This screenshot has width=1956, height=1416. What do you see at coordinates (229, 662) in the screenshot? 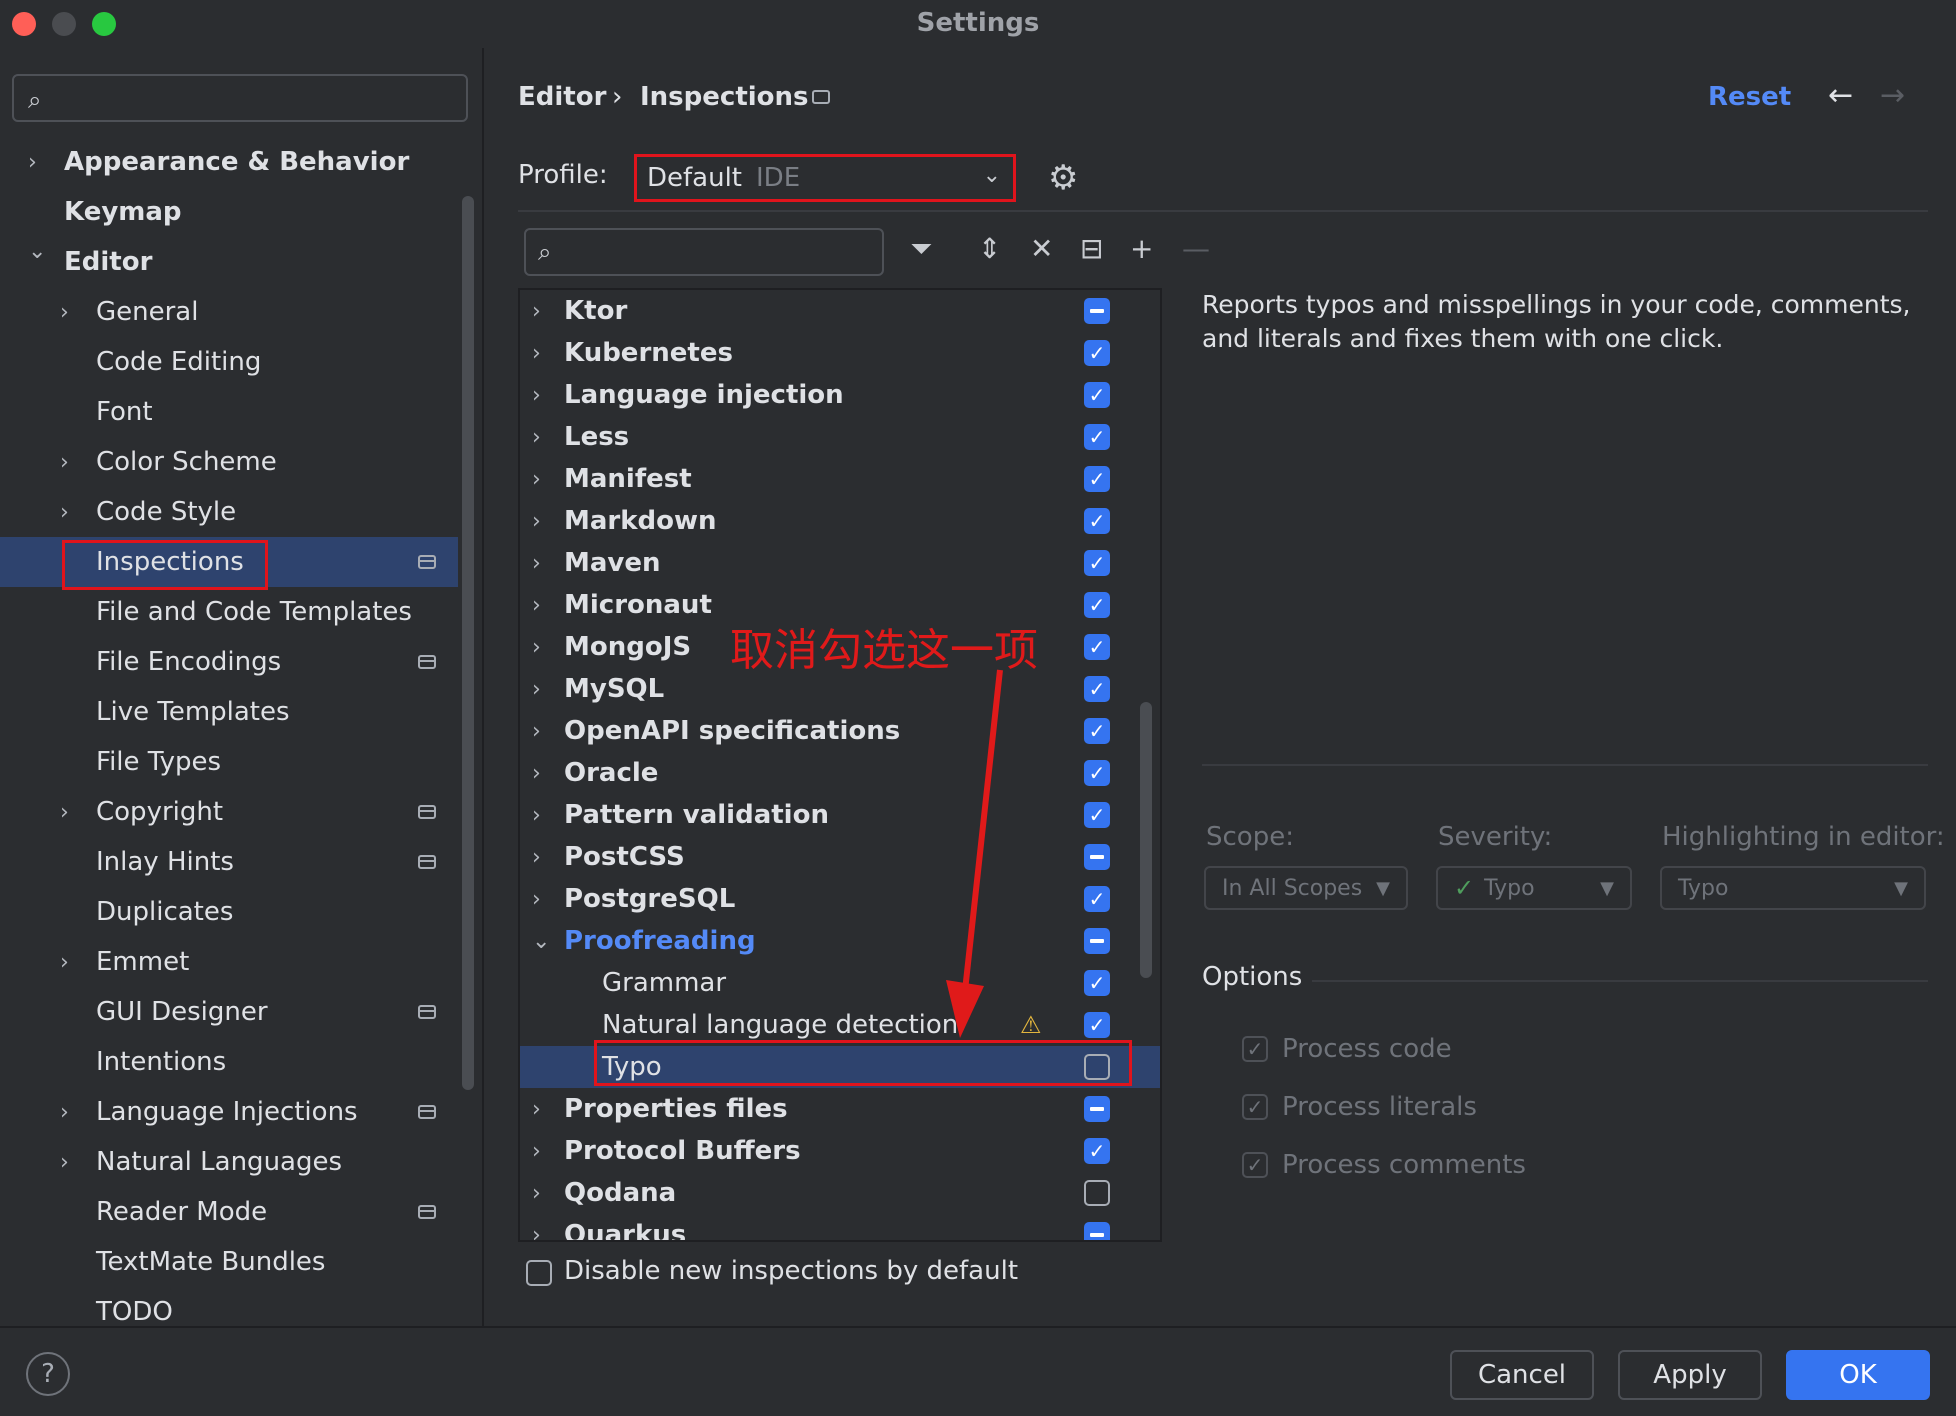
I see `sidebar-item-file-encodings: File Encodings` at bounding box center [229, 662].